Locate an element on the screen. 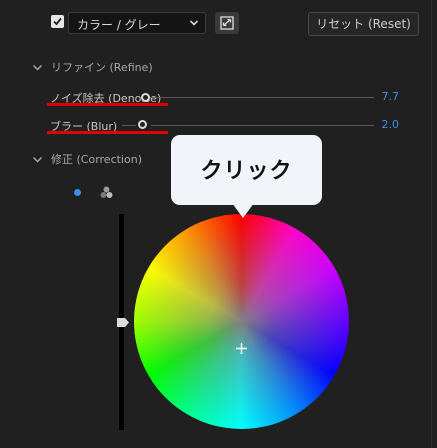  blur-value: 2.0 is located at coordinates (379, 124).